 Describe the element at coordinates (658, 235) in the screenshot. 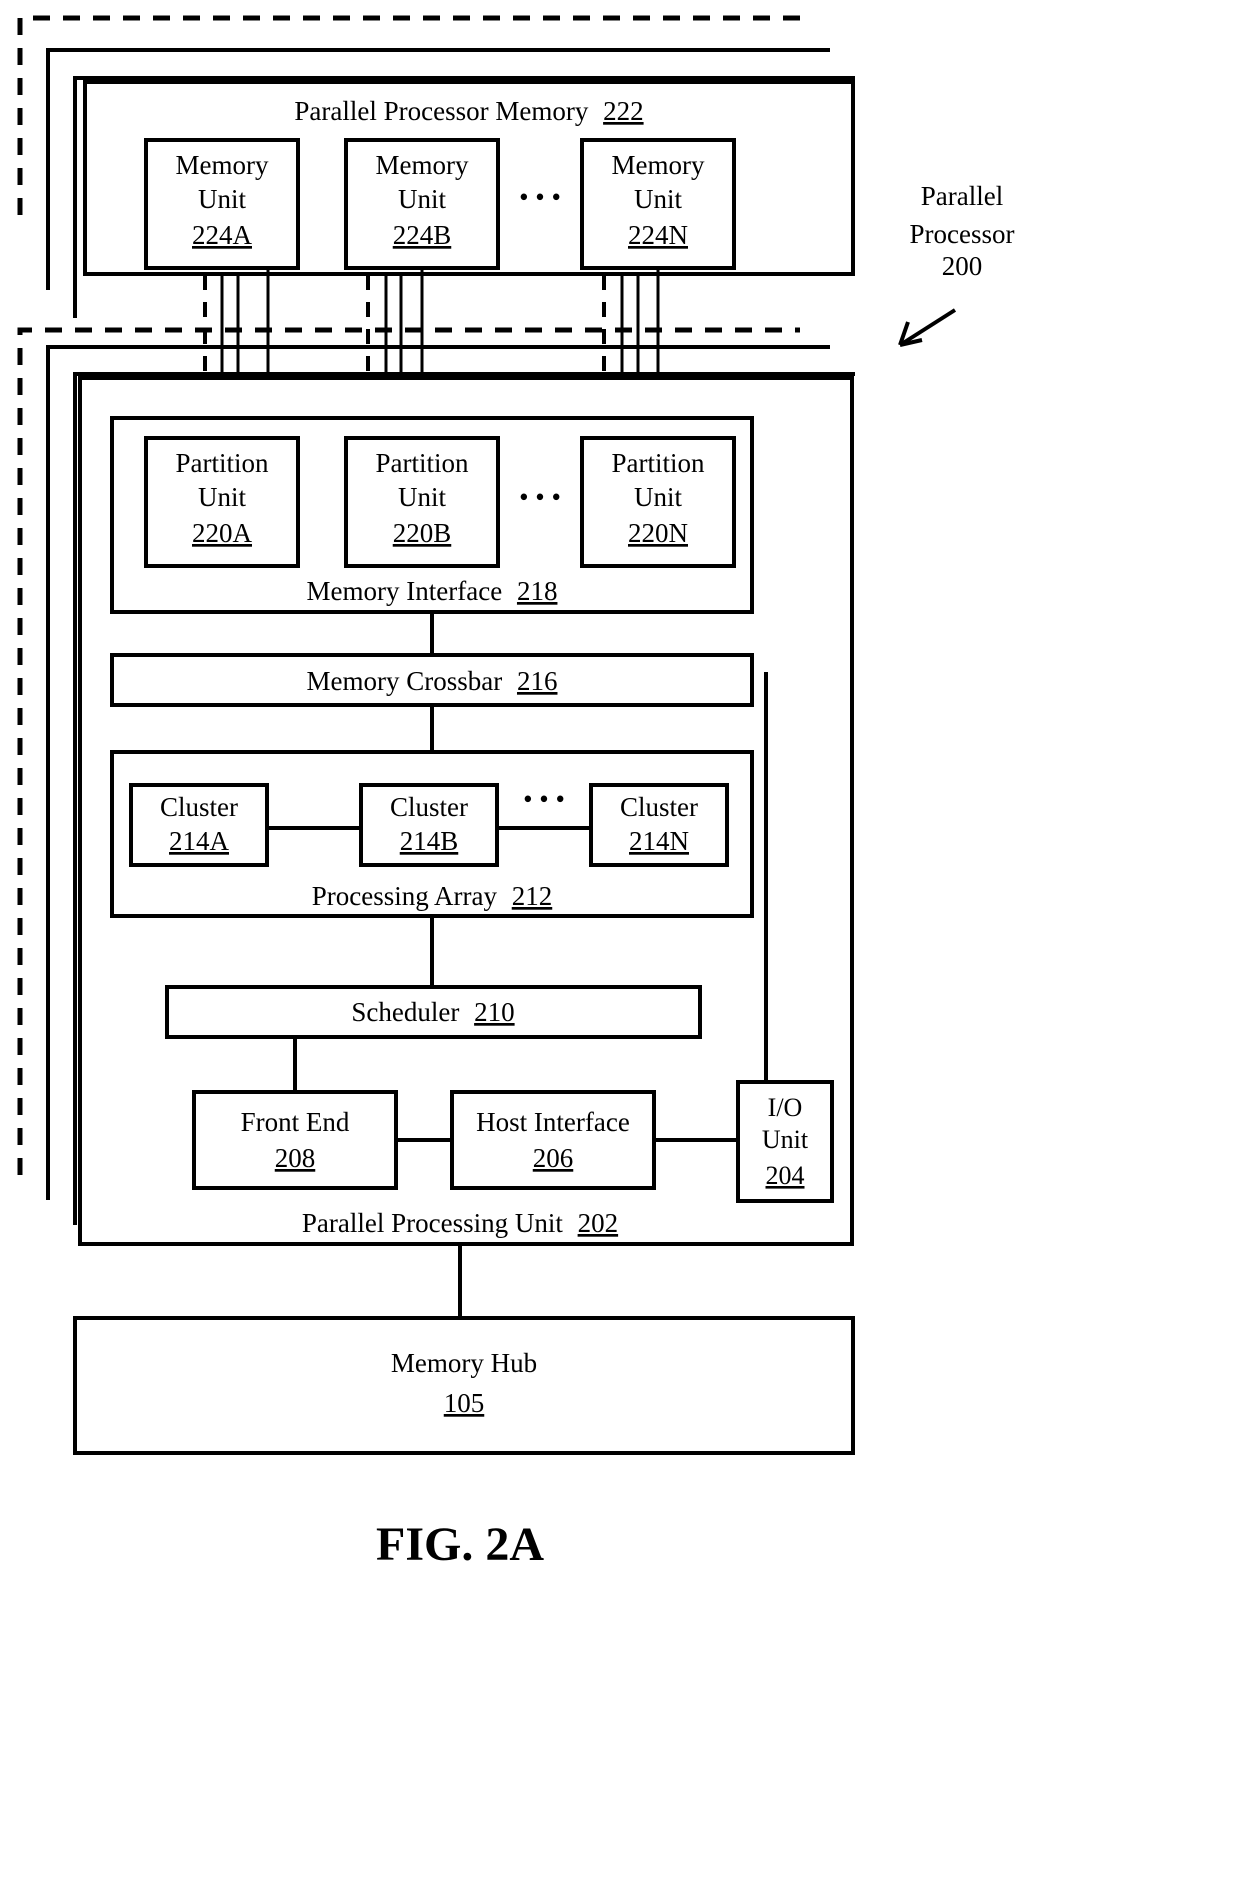

I see `memory-unit-224n-number: 224N` at that location.